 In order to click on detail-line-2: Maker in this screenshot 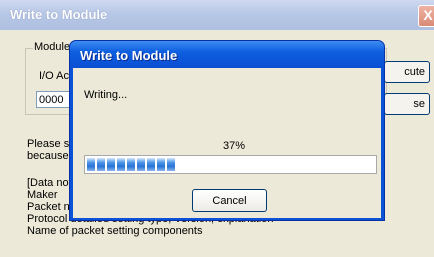, I will do `click(42, 195)`.